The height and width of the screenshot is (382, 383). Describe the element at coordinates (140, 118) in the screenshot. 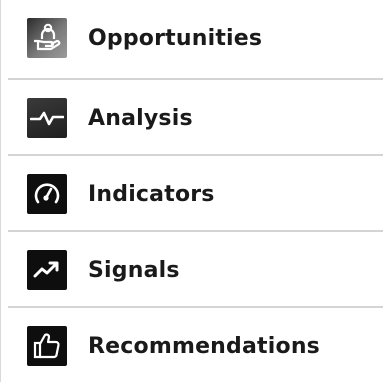

I see `menu-item-label: Analysis` at that location.